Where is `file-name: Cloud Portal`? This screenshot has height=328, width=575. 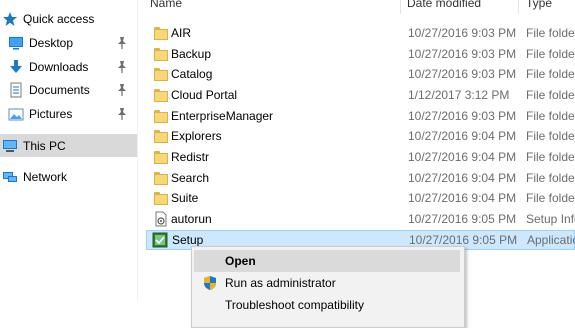
file-name: Cloud Portal is located at coordinates (204, 95).